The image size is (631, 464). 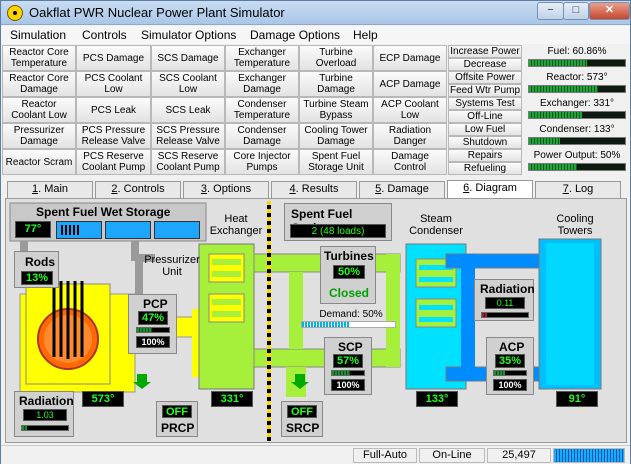 I want to click on control-button-pressurizer-damage: Pressurizer Damage, so click(x=39, y=136).